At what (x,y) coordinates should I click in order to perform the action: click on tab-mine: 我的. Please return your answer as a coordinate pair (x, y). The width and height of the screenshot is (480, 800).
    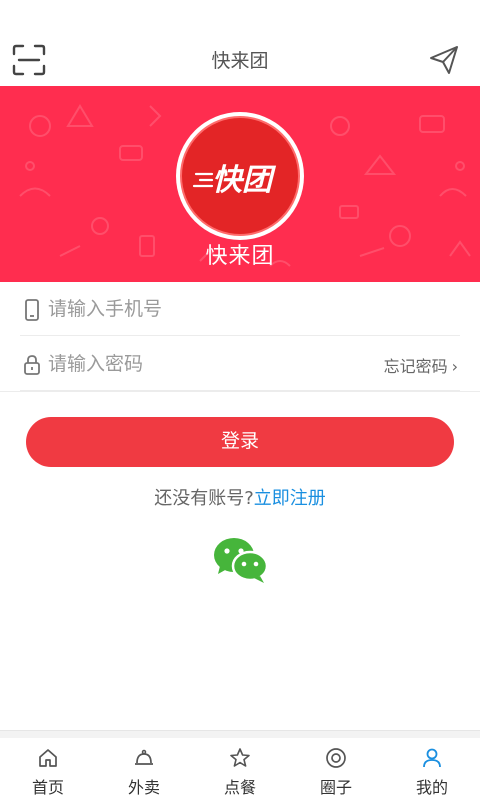
    Looking at the image, I should click on (432, 769).